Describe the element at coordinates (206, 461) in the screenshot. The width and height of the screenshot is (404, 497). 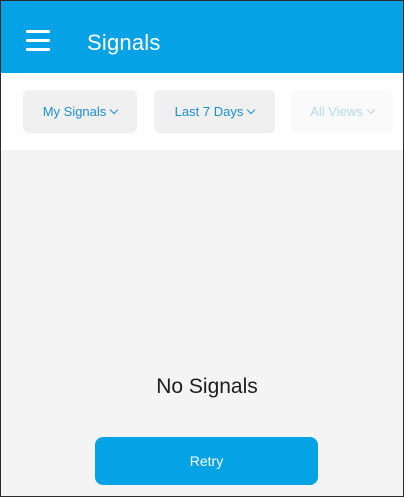
I see `retry-button: Retry` at that location.